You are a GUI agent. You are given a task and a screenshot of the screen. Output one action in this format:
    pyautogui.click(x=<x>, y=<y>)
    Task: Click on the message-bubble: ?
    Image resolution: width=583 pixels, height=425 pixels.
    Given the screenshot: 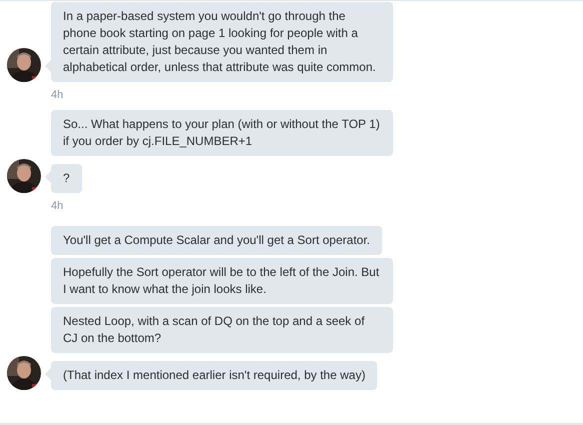 What is the action you would take?
    pyautogui.click(x=66, y=178)
    